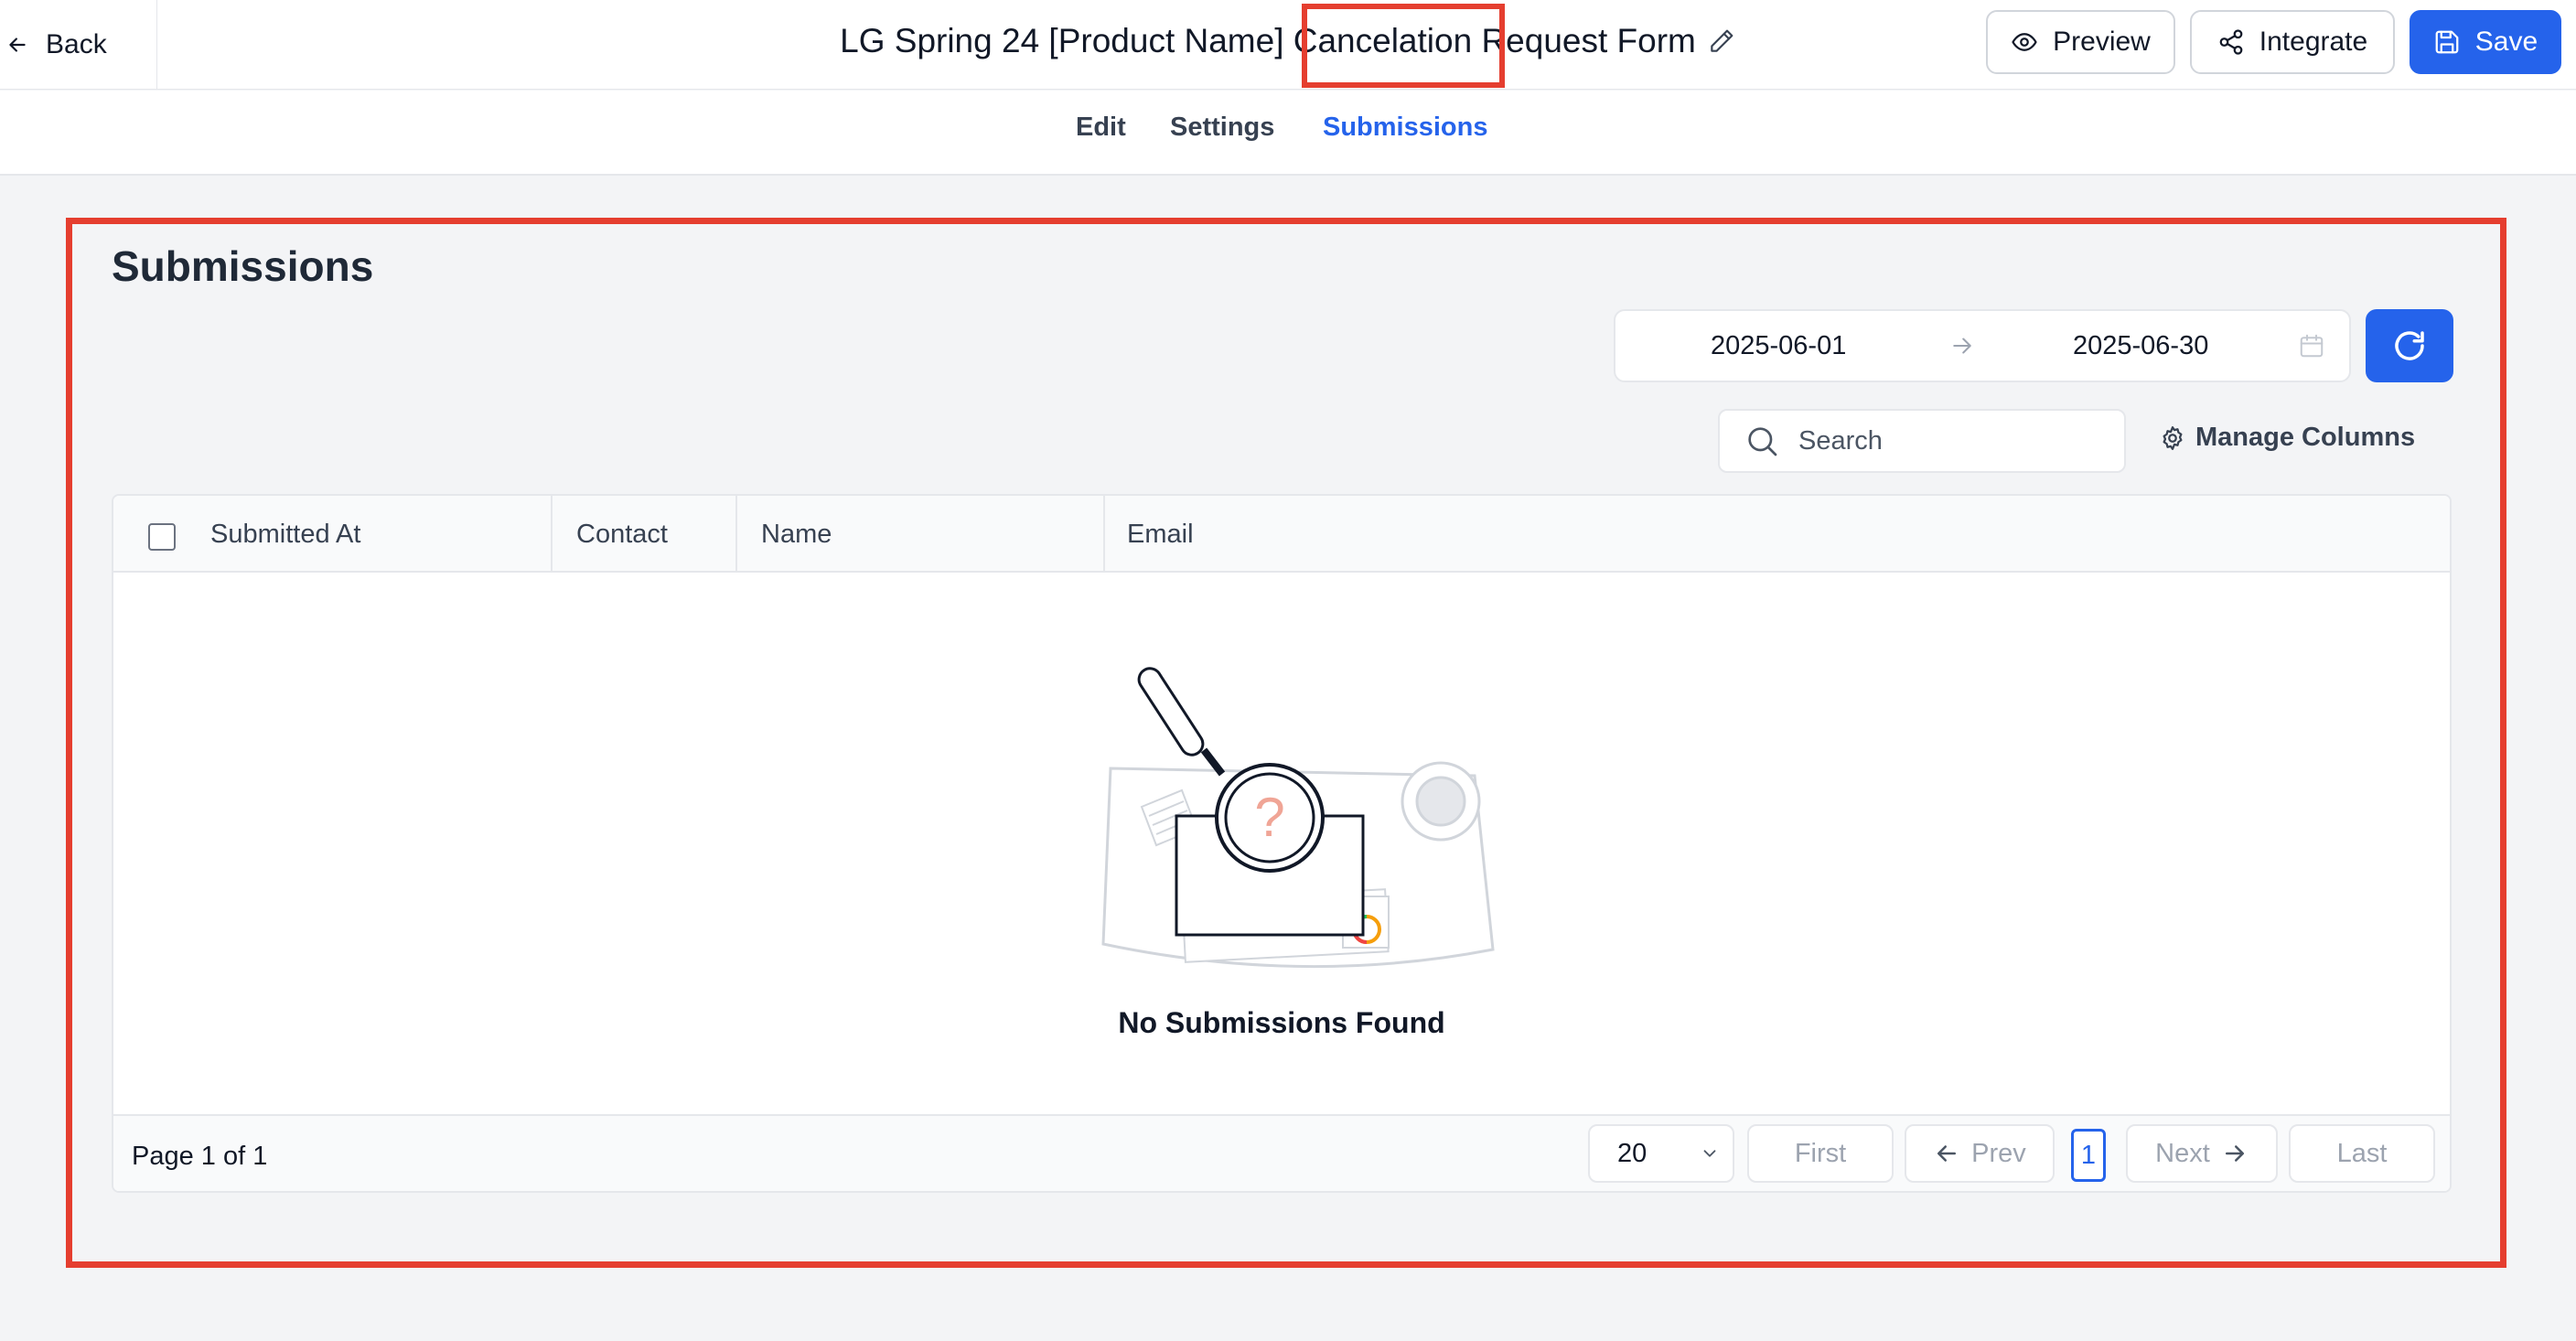 The image size is (2576, 1341). I want to click on date-range-picker: 2025-06-01 2025-06-30, so click(1983, 345).